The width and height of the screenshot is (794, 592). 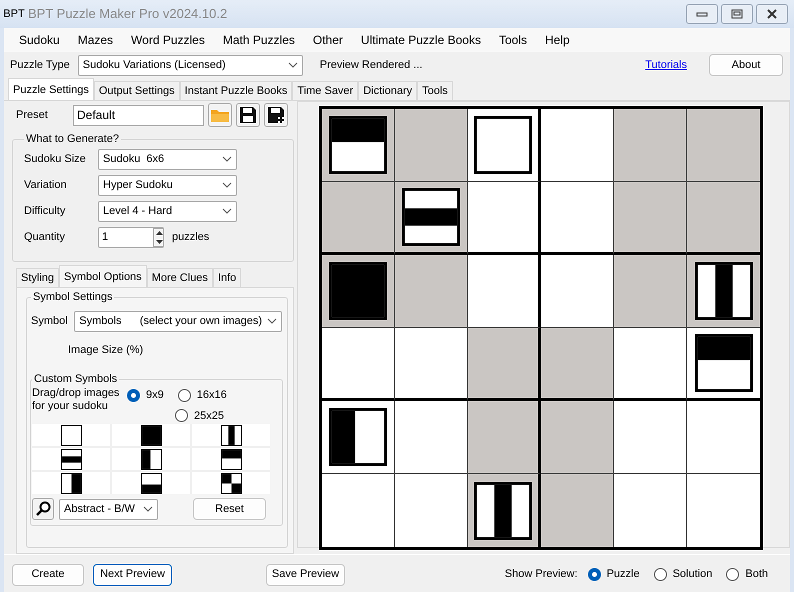 I want to click on dropdown: Symbols (select your own images), so click(x=178, y=321).